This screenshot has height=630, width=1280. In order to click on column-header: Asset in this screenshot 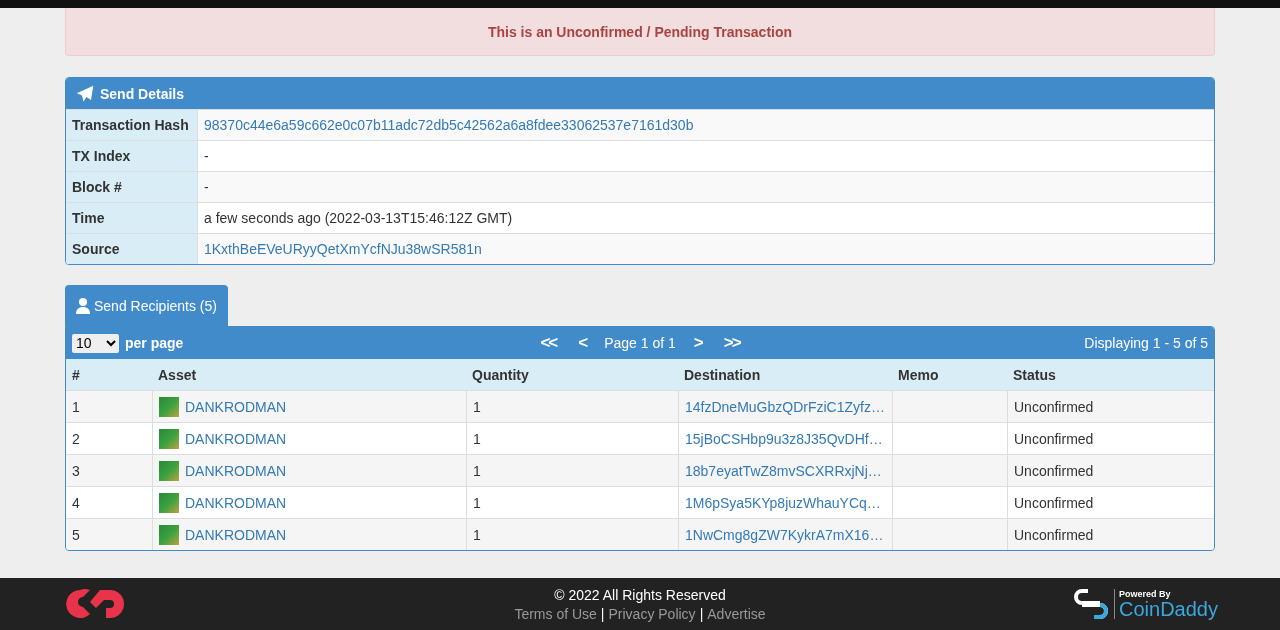, I will do `click(309, 374)`.